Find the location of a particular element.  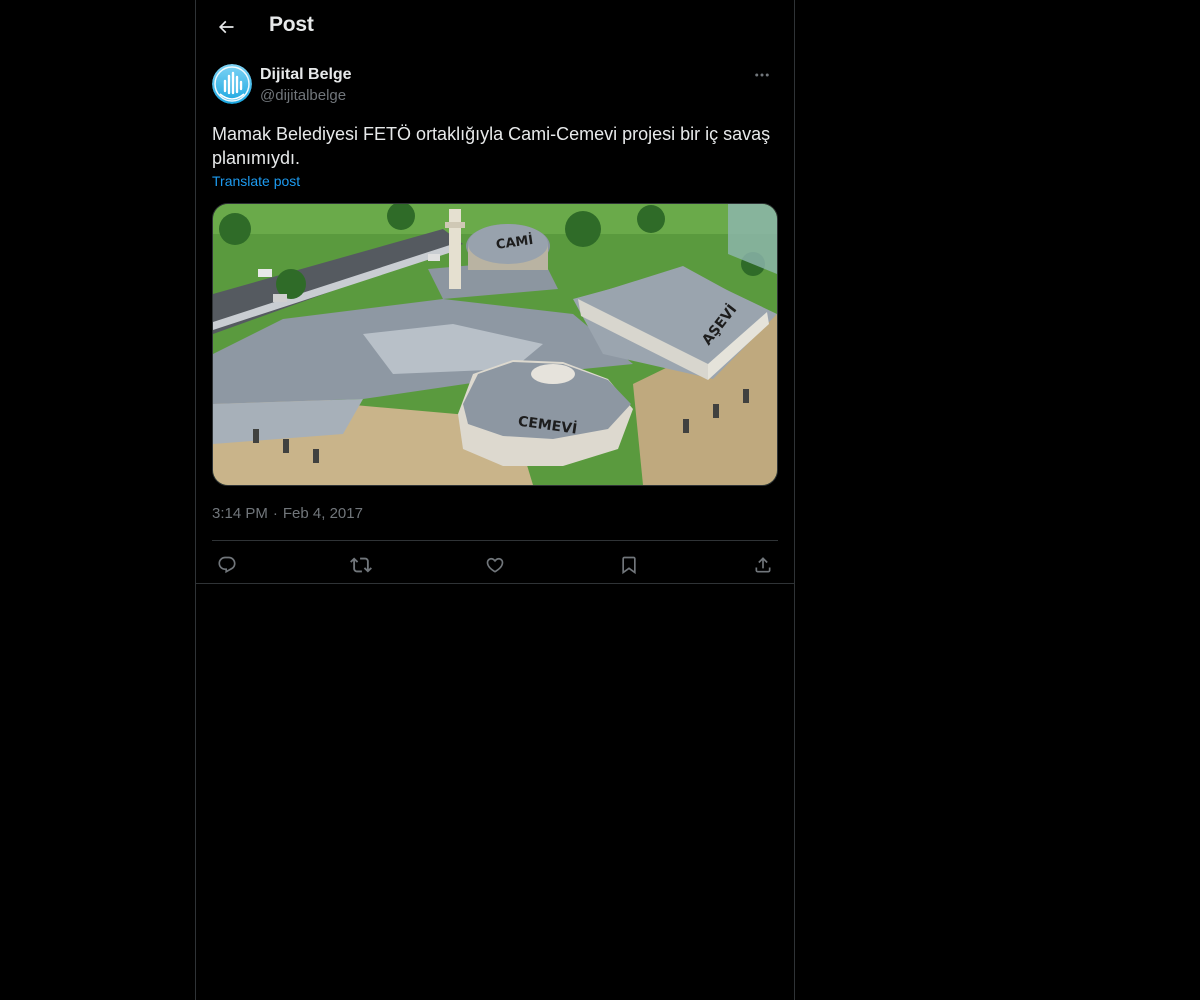

repost-icon is located at coordinates (361, 565).